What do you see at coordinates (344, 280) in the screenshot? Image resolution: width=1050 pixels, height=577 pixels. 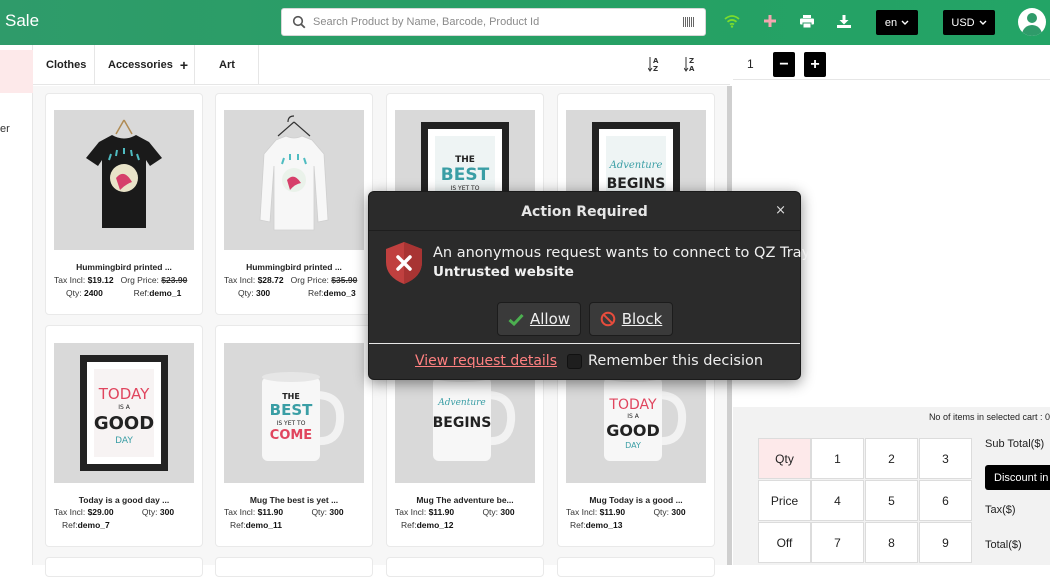 I see `orig-price: $35.90` at bounding box center [344, 280].